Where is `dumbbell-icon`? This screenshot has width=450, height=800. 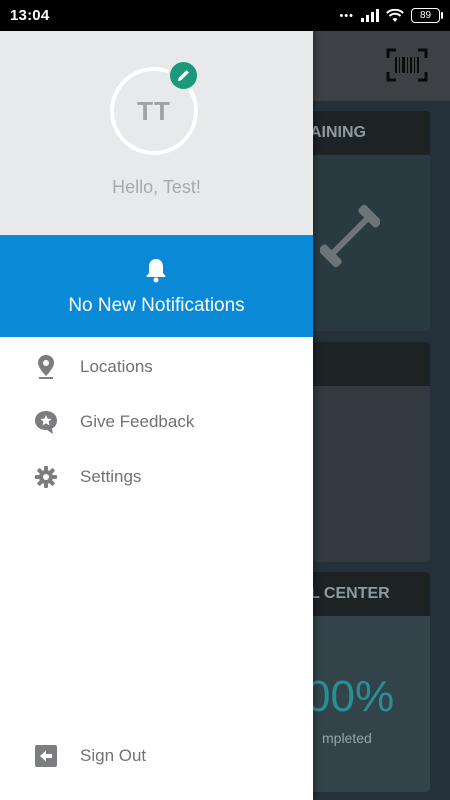
dumbbell-icon is located at coordinates (350, 236).